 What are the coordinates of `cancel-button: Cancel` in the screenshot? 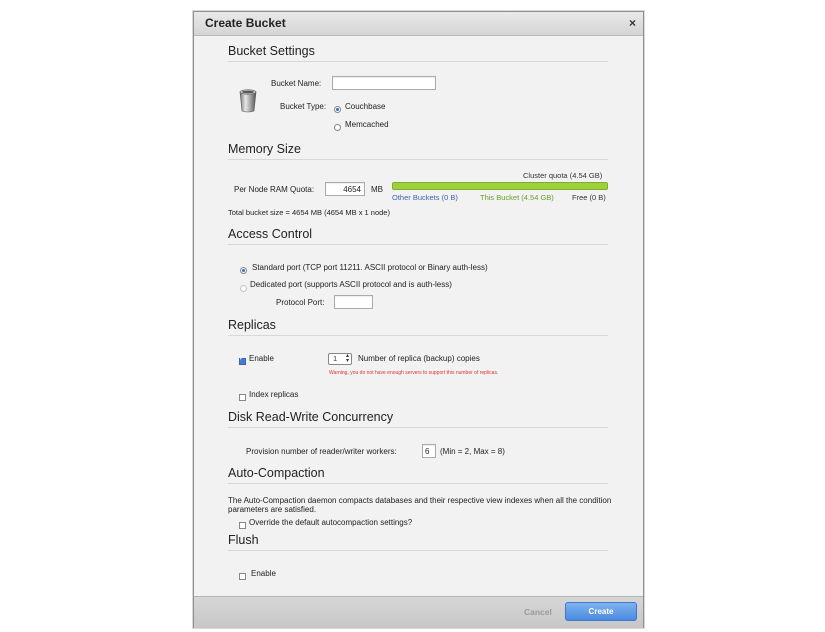 It's located at (538, 612).